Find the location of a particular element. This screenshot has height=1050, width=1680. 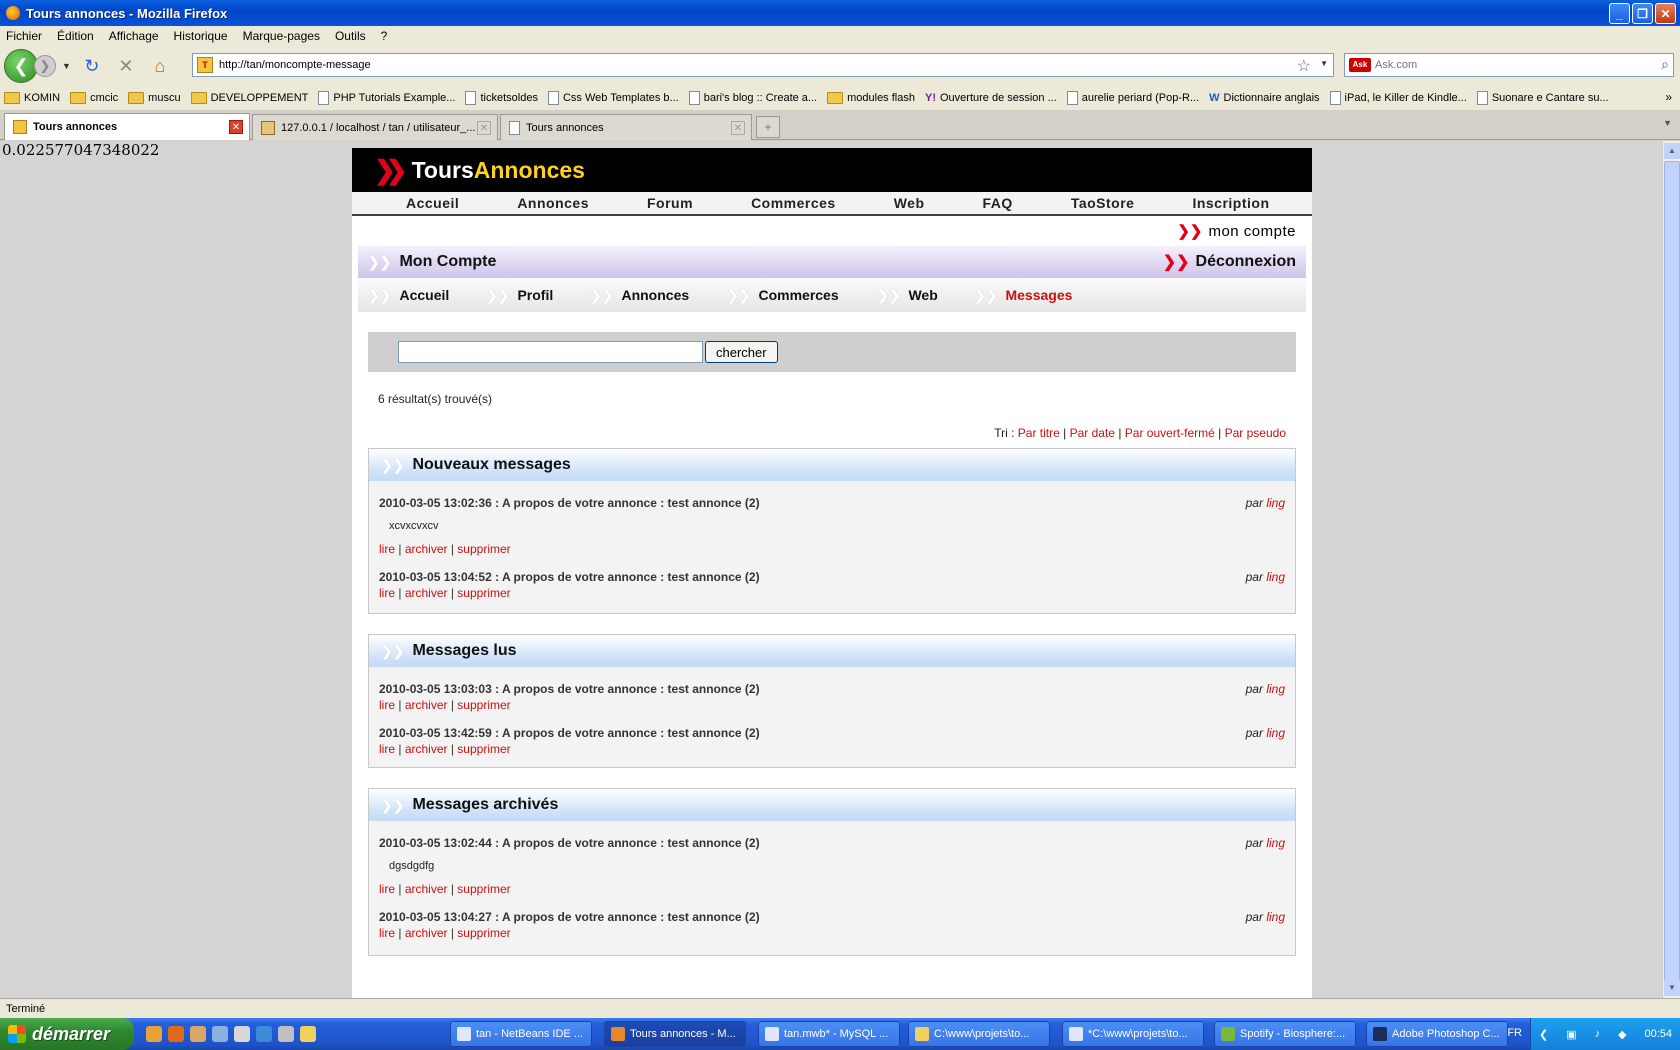

media-icon is located at coordinates (286, 1034).